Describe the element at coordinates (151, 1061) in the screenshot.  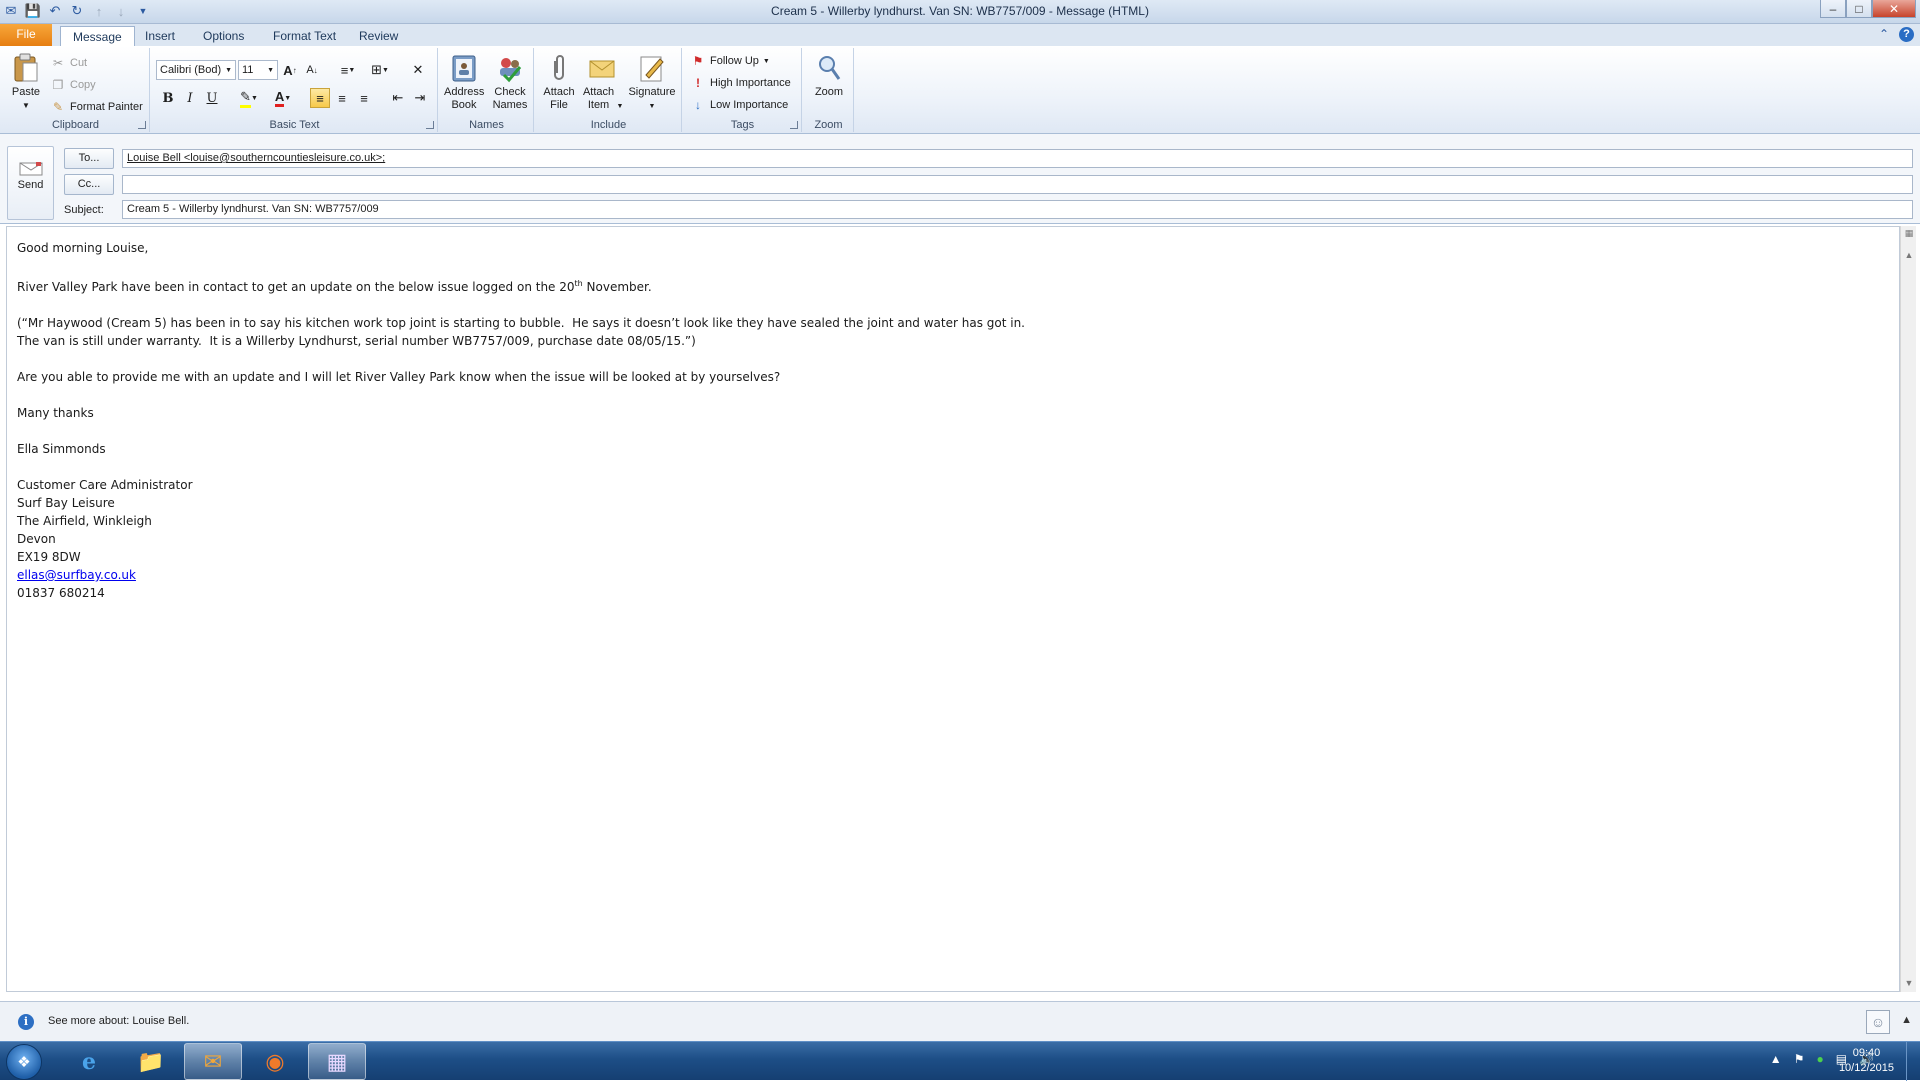
I see `file-explorer-icon: 📁` at that location.